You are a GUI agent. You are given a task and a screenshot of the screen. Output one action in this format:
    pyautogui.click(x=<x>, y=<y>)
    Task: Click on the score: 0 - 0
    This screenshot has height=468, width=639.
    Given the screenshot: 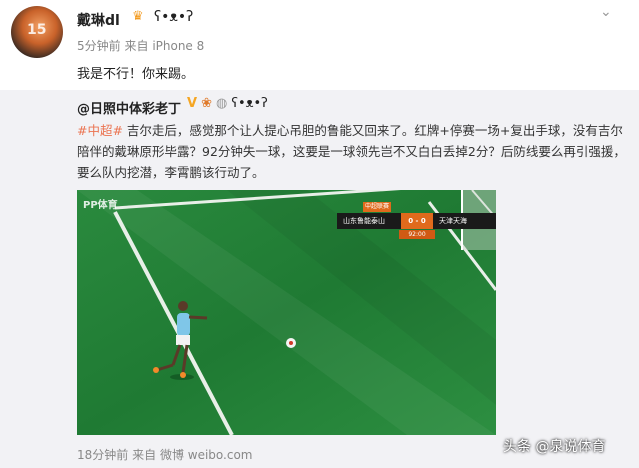 What is the action you would take?
    pyautogui.click(x=417, y=221)
    